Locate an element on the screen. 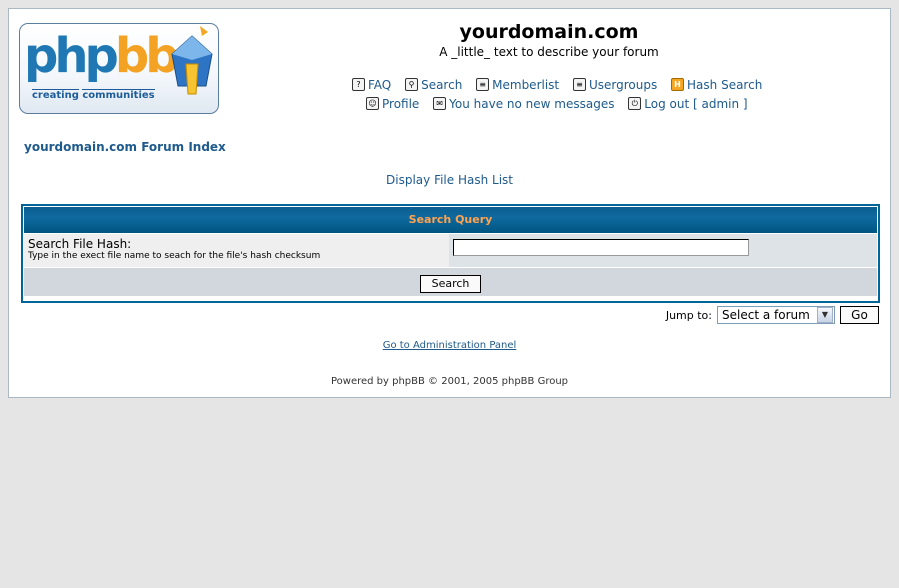  forum-select: Select a forum ▼ is located at coordinates (776, 315).